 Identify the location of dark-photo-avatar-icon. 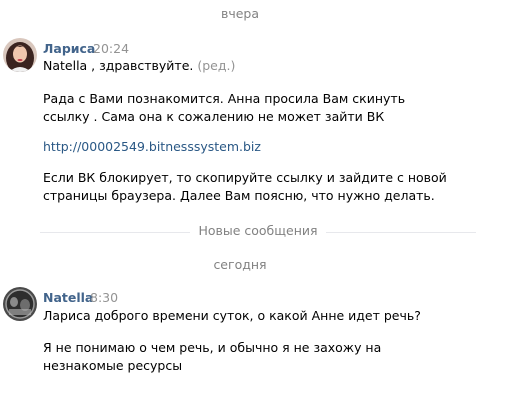
(20, 304).